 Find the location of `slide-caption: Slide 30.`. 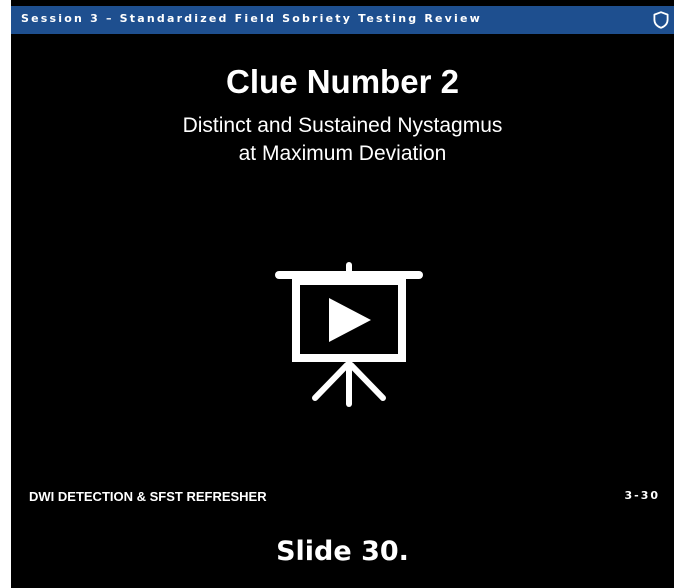

slide-caption: Slide 30. is located at coordinates (342, 551).